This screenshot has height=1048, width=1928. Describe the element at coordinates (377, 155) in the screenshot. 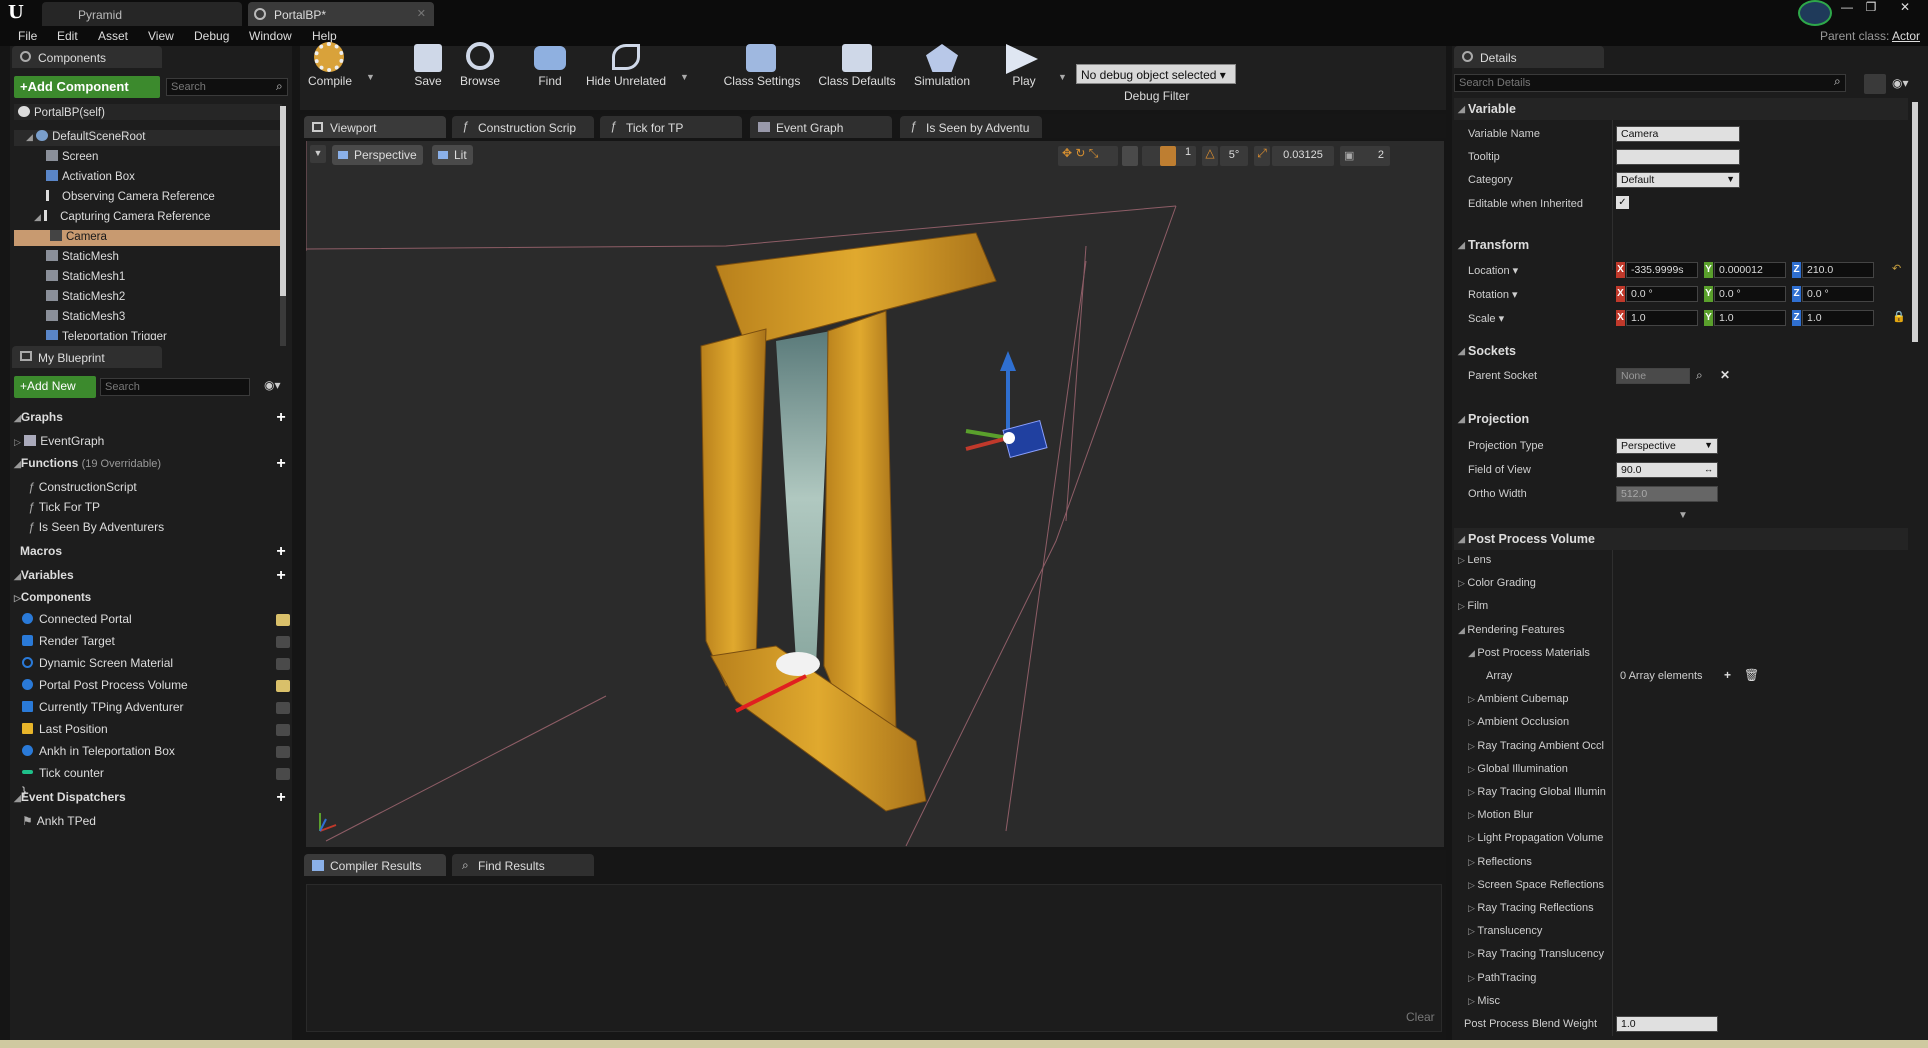

I see `perspective-button: Perspective` at that location.